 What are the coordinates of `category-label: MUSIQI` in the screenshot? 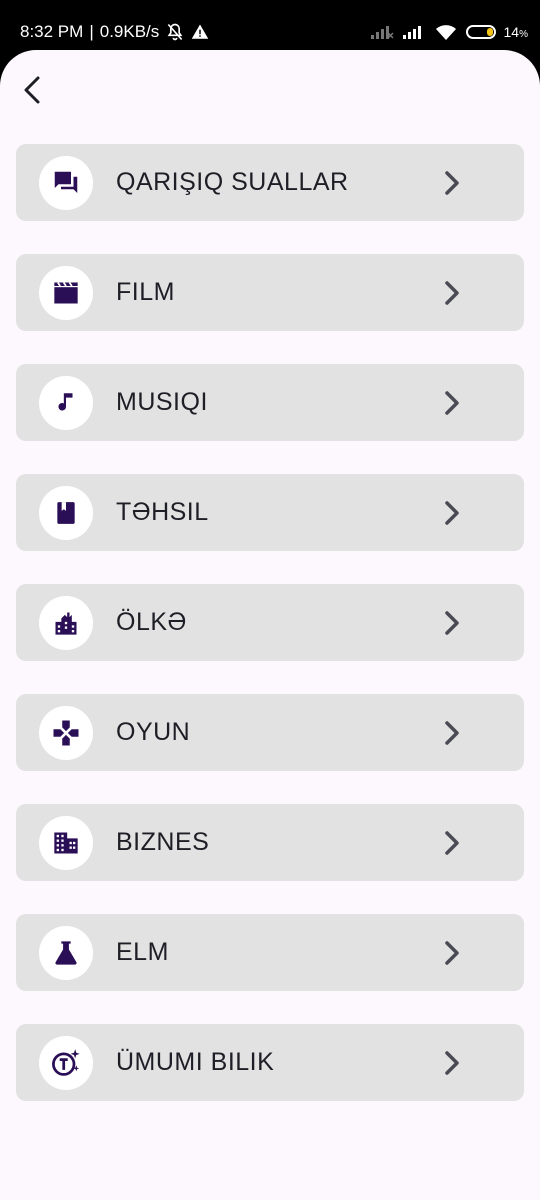 It's located at (162, 402).